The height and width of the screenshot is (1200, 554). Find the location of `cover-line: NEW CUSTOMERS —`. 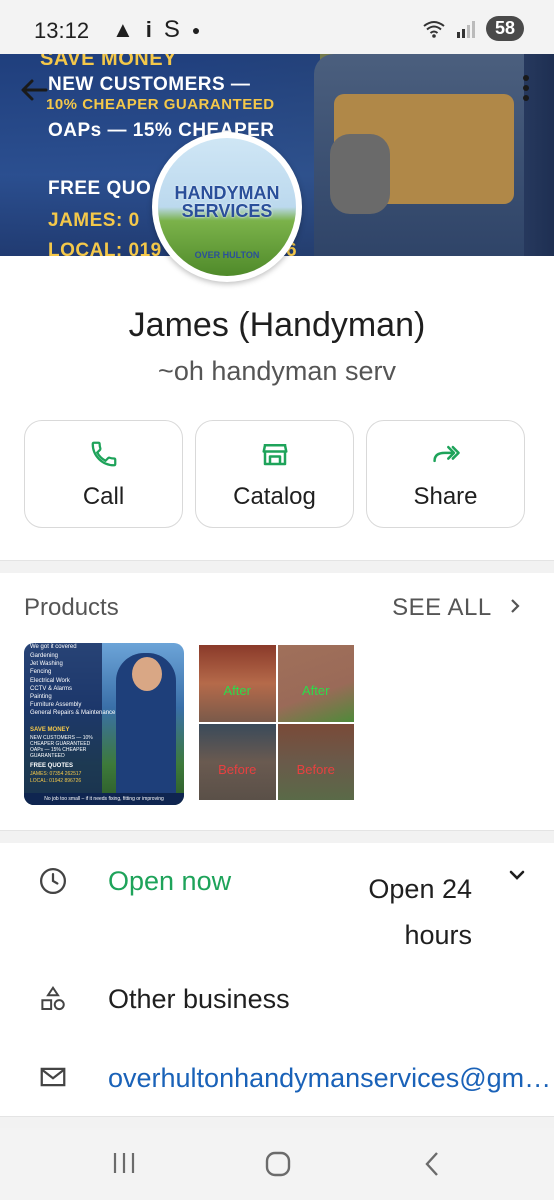

cover-line: NEW CUSTOMERS — is located at coordinates (149, 84).